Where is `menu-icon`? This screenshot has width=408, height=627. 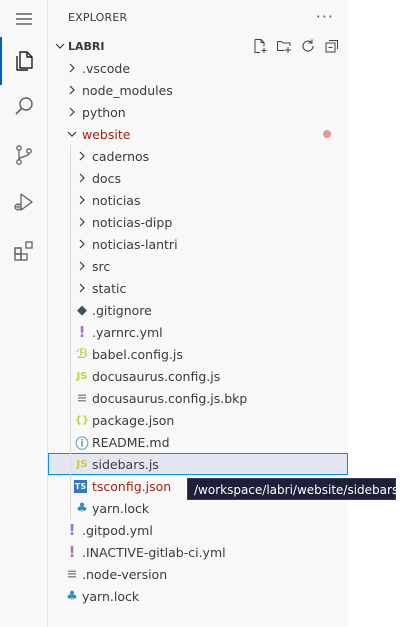
menu-icon is located at coordinates (24, 19).